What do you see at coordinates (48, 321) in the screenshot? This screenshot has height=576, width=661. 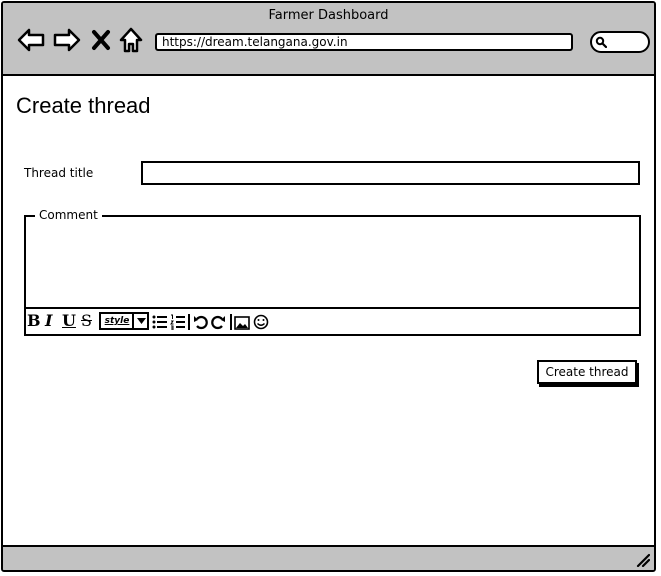 I see `italic-button: I` at bounding box center [48, 321].